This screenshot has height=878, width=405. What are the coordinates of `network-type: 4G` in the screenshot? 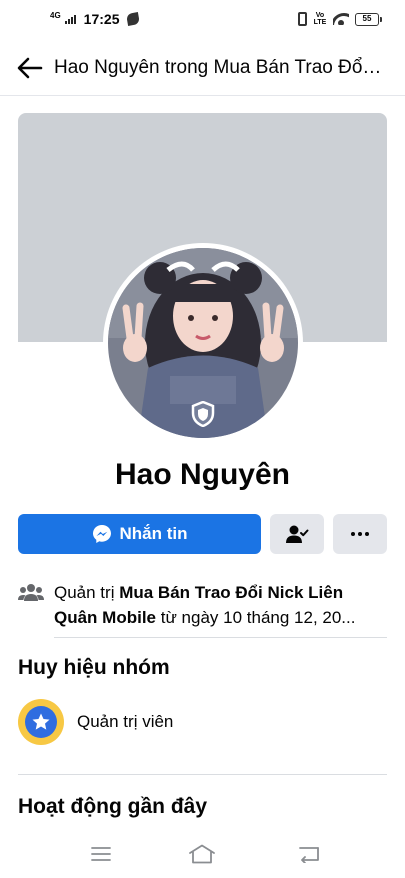 It's located at (55, 15).